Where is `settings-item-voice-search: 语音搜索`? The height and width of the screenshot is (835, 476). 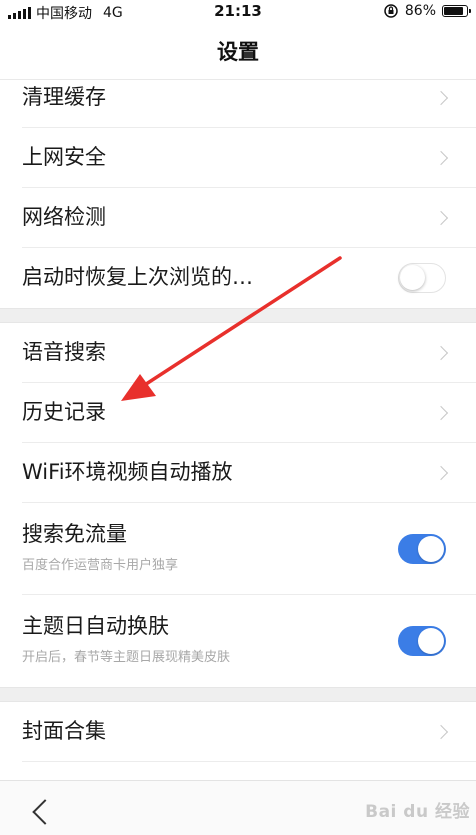 settings-item-voice-search: 语音搜索 is located at coordinates (249, 353).